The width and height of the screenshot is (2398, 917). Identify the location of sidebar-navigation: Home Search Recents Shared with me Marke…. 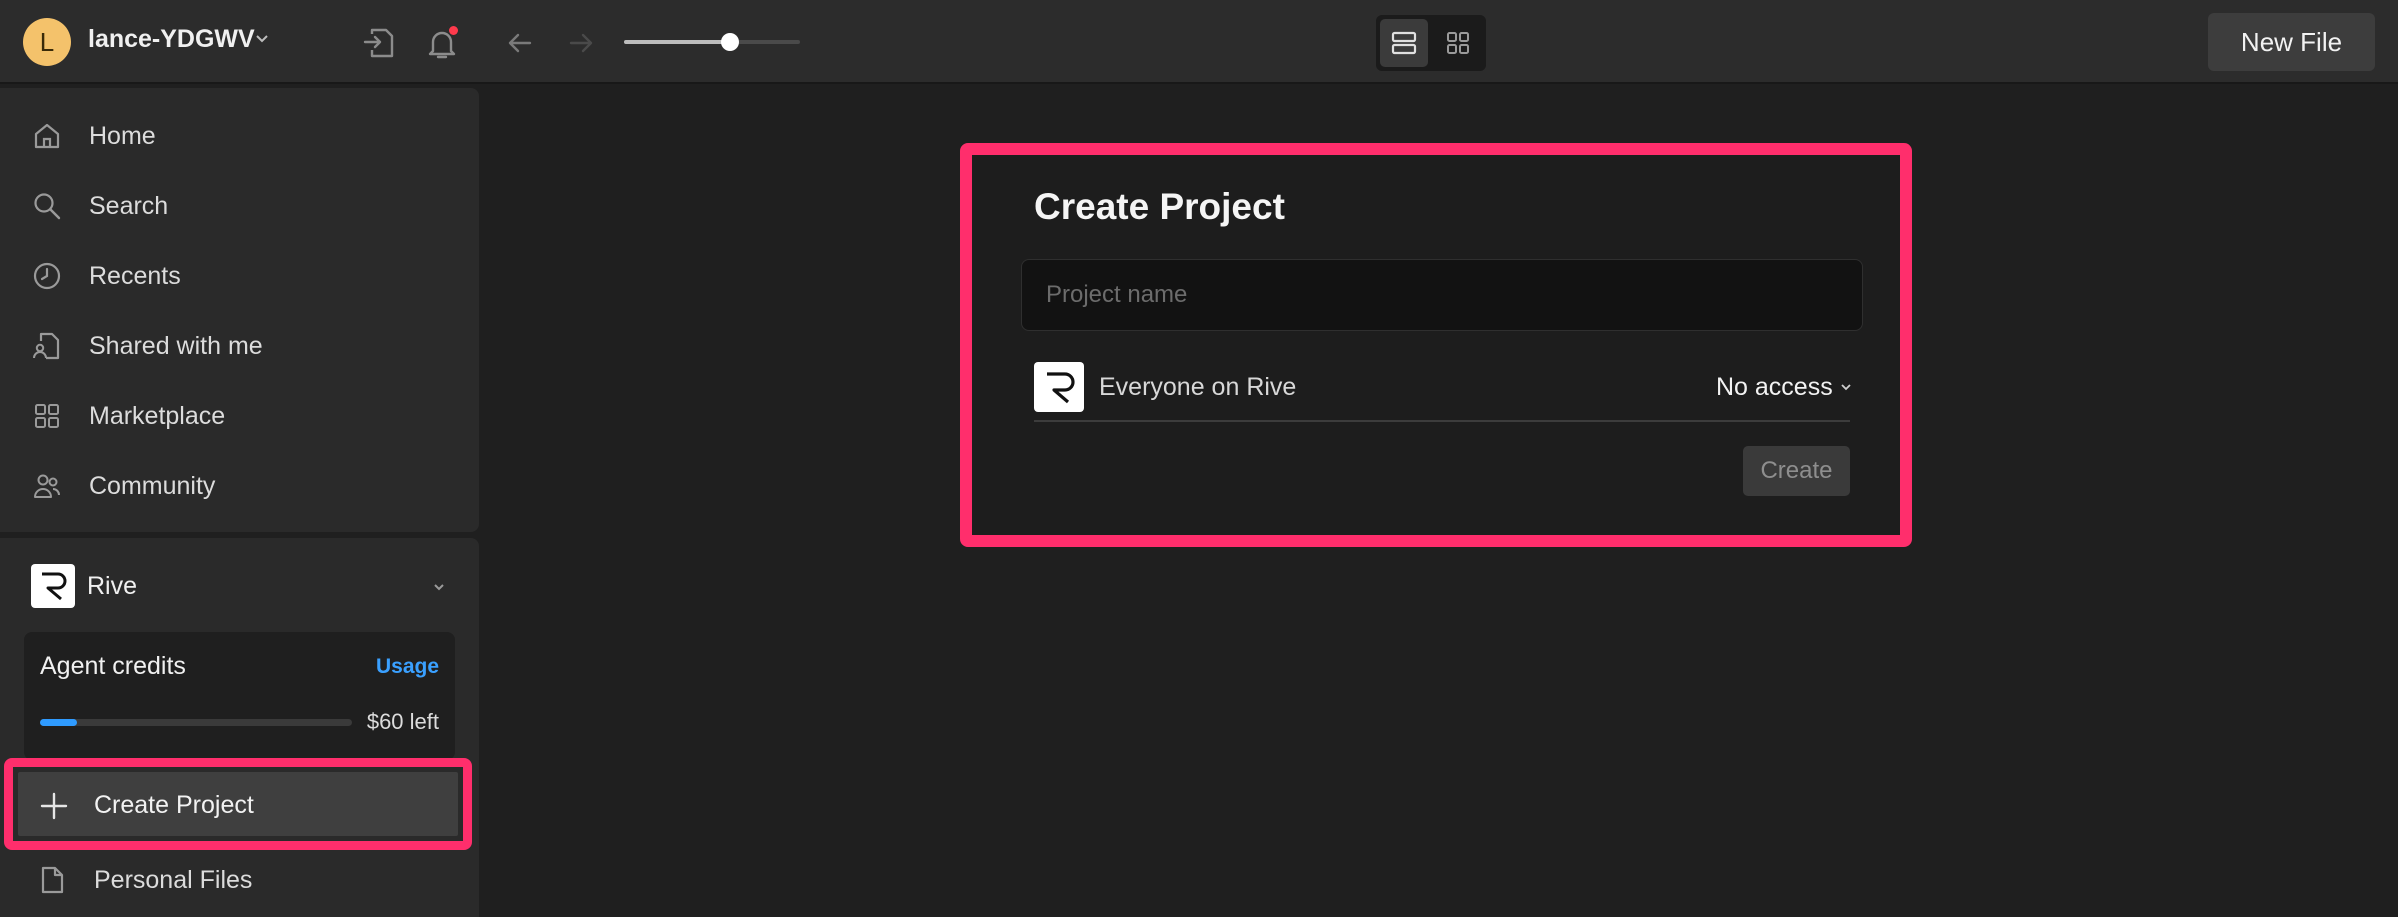
(239, 310).